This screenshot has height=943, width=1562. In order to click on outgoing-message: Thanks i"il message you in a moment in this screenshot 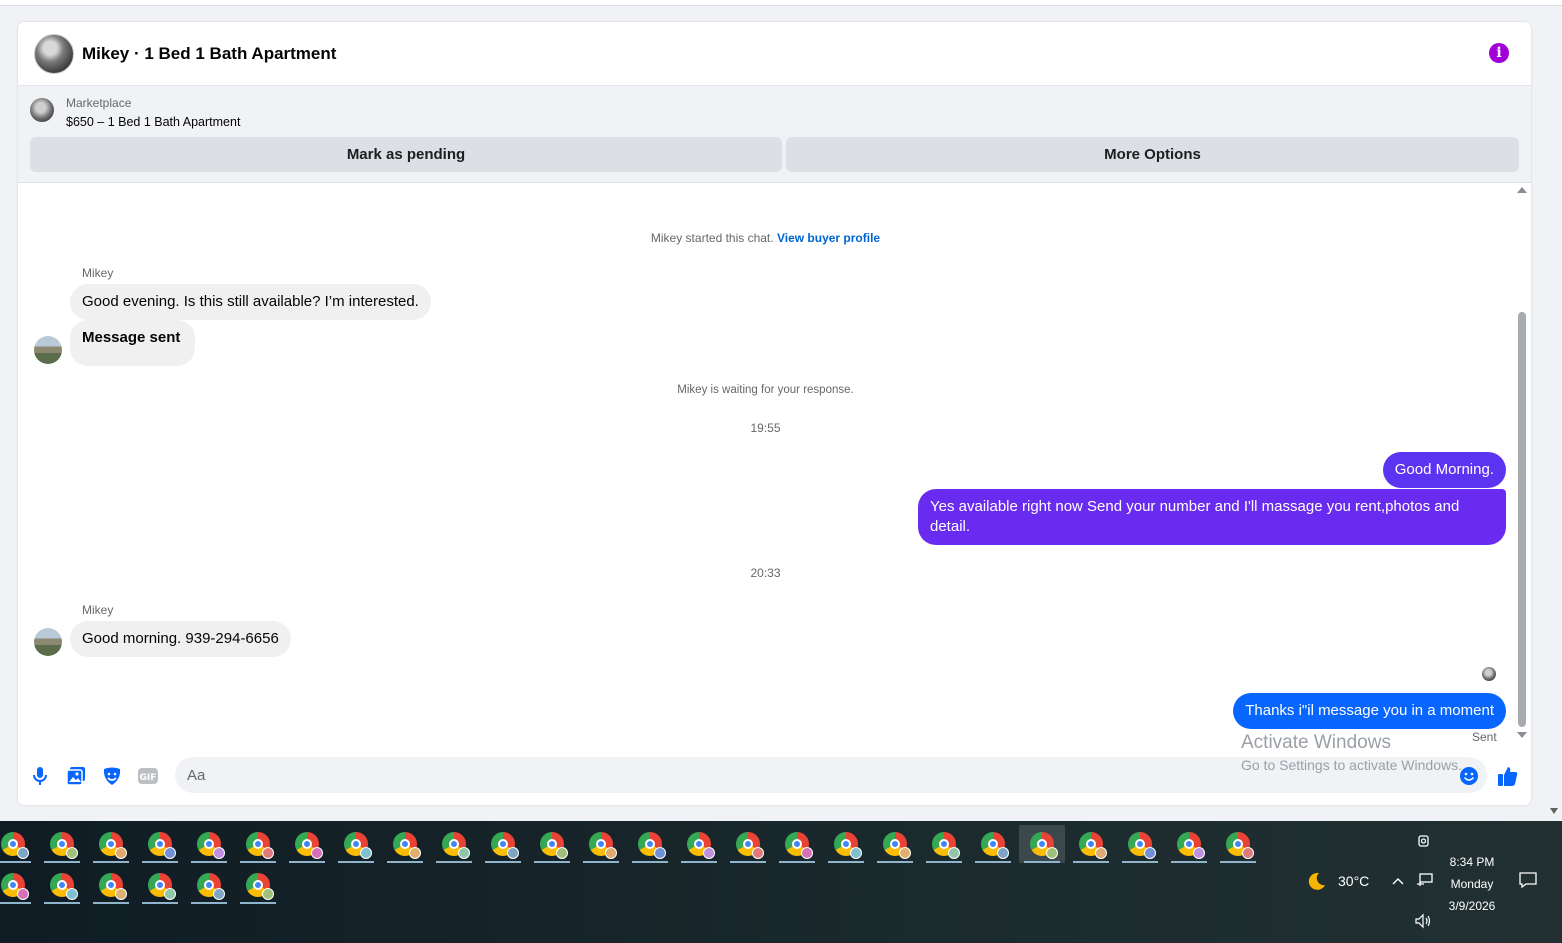, I will do `click(1369, 711)`.